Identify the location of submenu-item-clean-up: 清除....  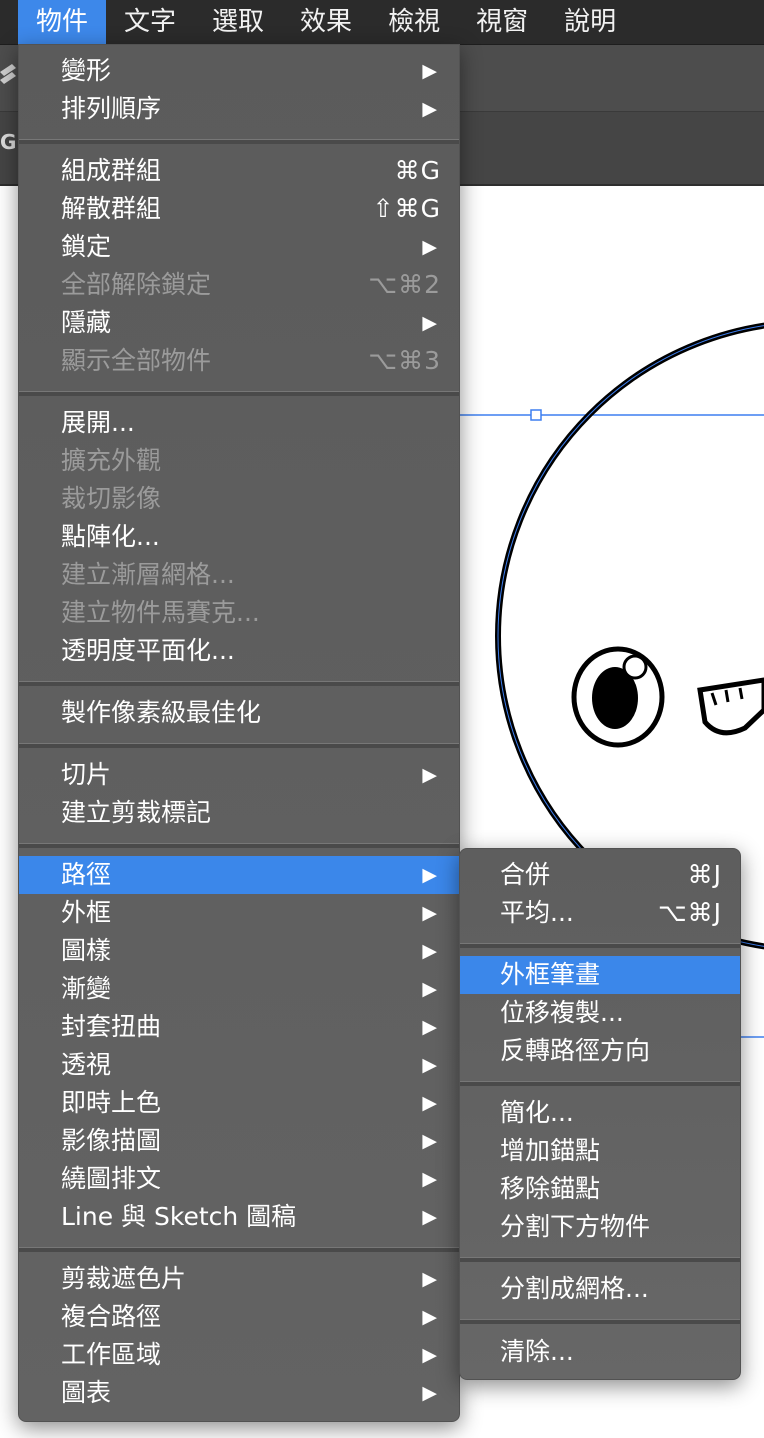
(600, 1352).